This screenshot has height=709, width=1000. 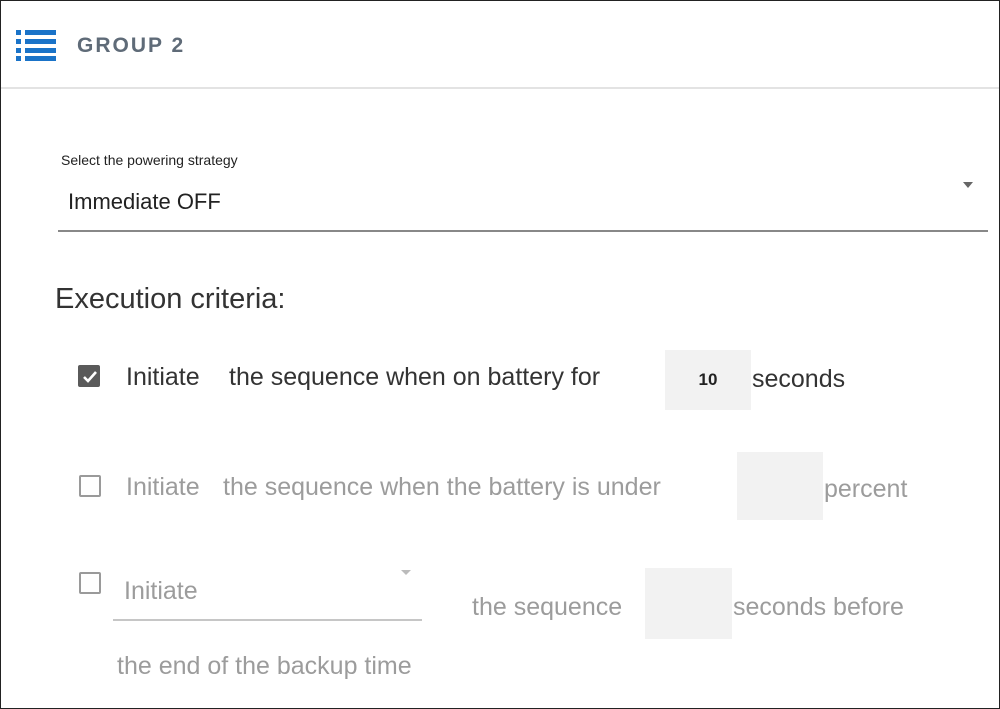 I want to click on battery-duration-suffix: seconds, so click(x=799, y=379).